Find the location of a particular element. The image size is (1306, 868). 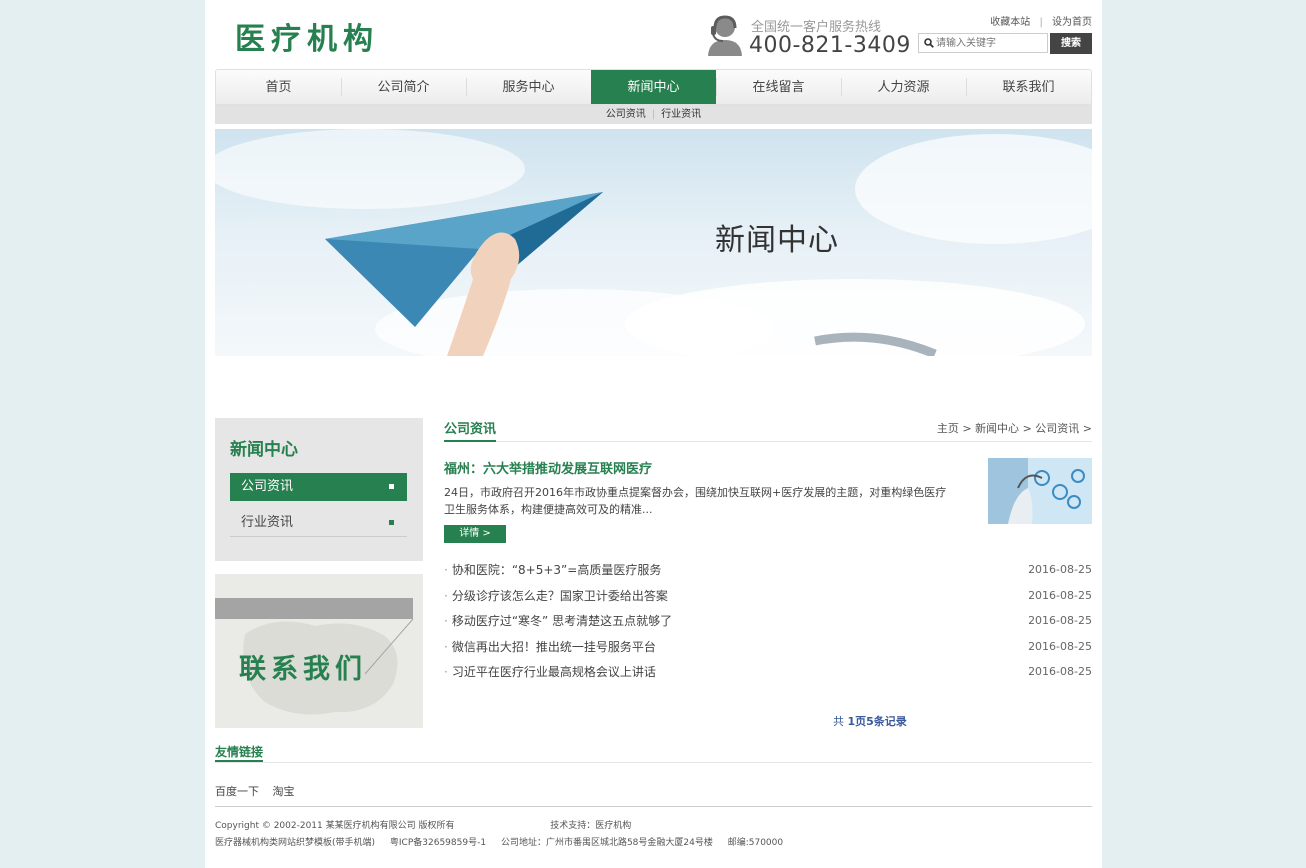

sidebar-item-company-news: 公司资讯 is located at coordinates (318, 487).